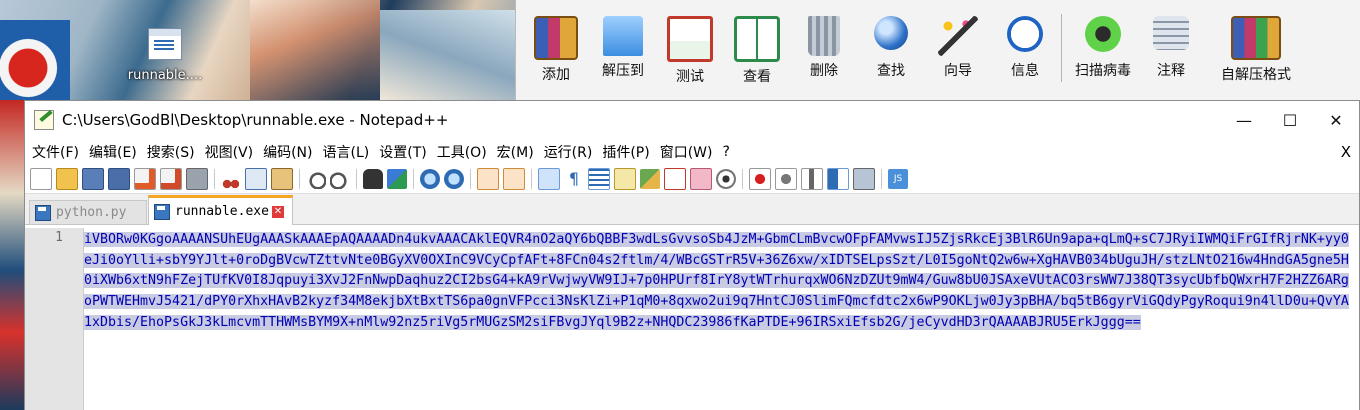 The height and width of the screenshot is (410, 1360). I want to click on find-icon, so click(373, 179).